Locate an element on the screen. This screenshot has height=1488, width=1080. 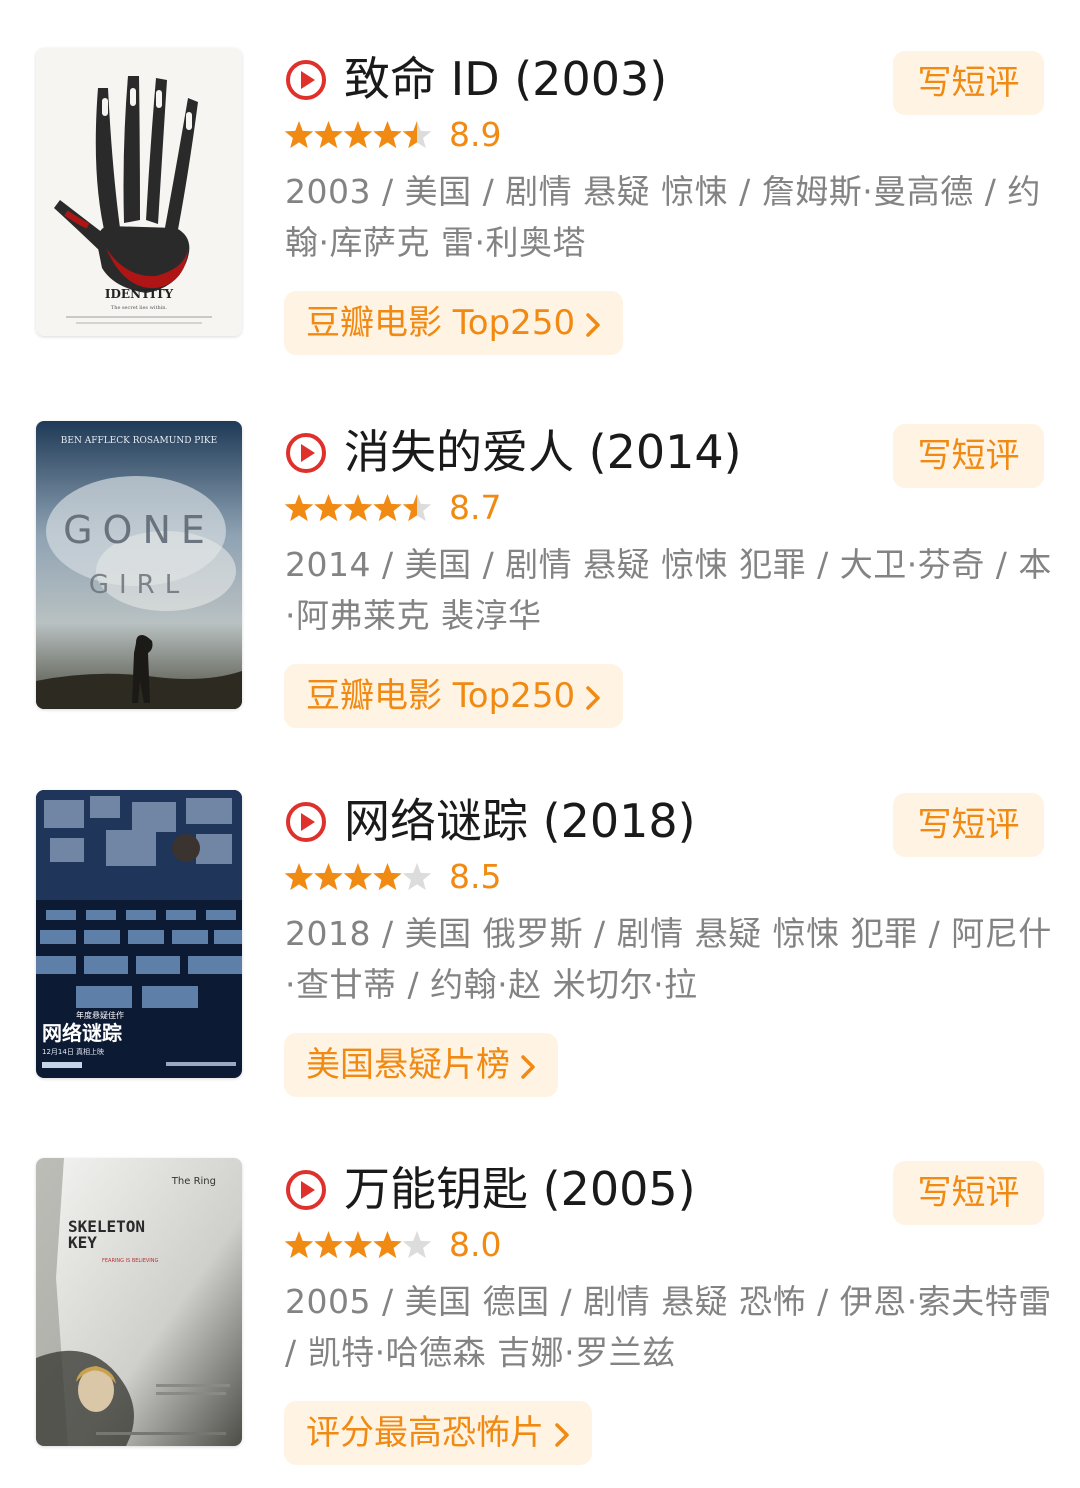
movie-poster: 年度悬疑佳作 网络谜踪 12月14日 真相上映 is located at coordinates (139, 934).